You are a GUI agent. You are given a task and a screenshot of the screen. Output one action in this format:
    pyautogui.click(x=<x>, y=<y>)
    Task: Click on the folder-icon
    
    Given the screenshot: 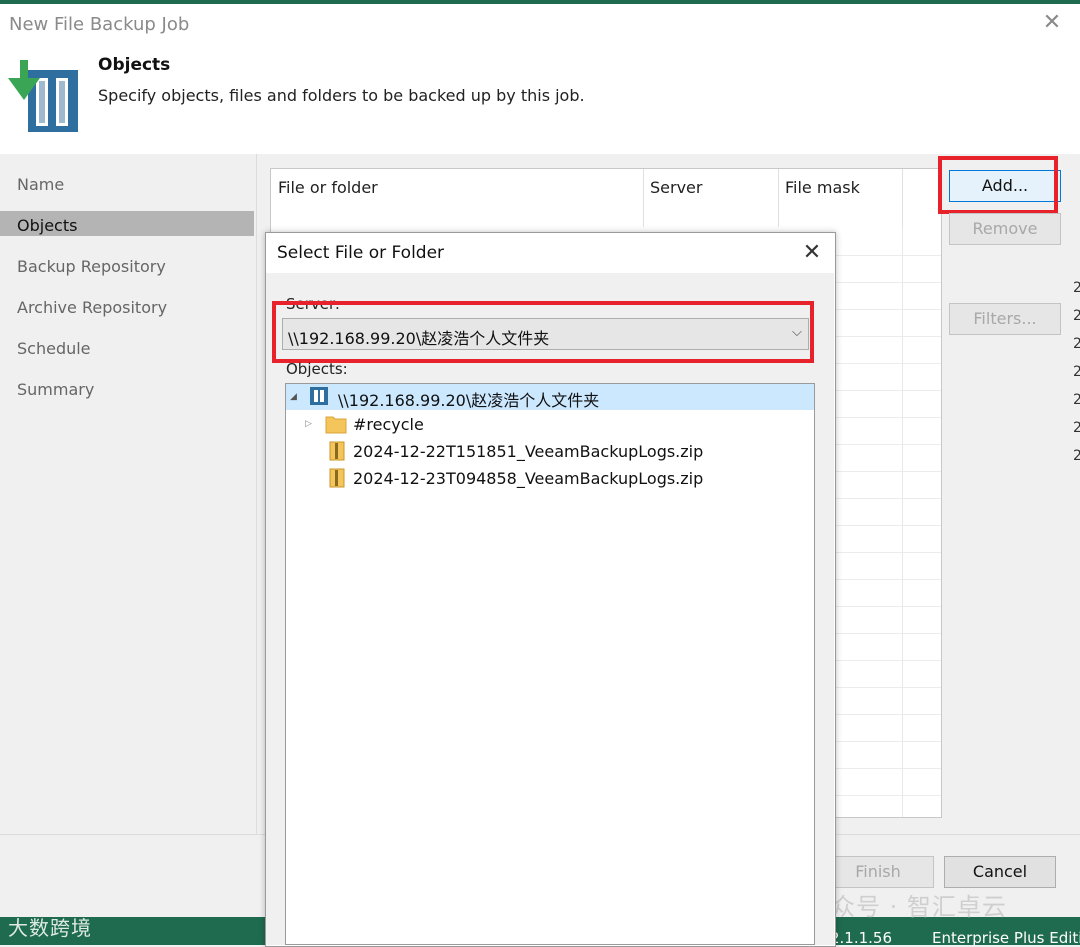 What is the action you would take?
    pyautogui.click(x=336, y=425)
    